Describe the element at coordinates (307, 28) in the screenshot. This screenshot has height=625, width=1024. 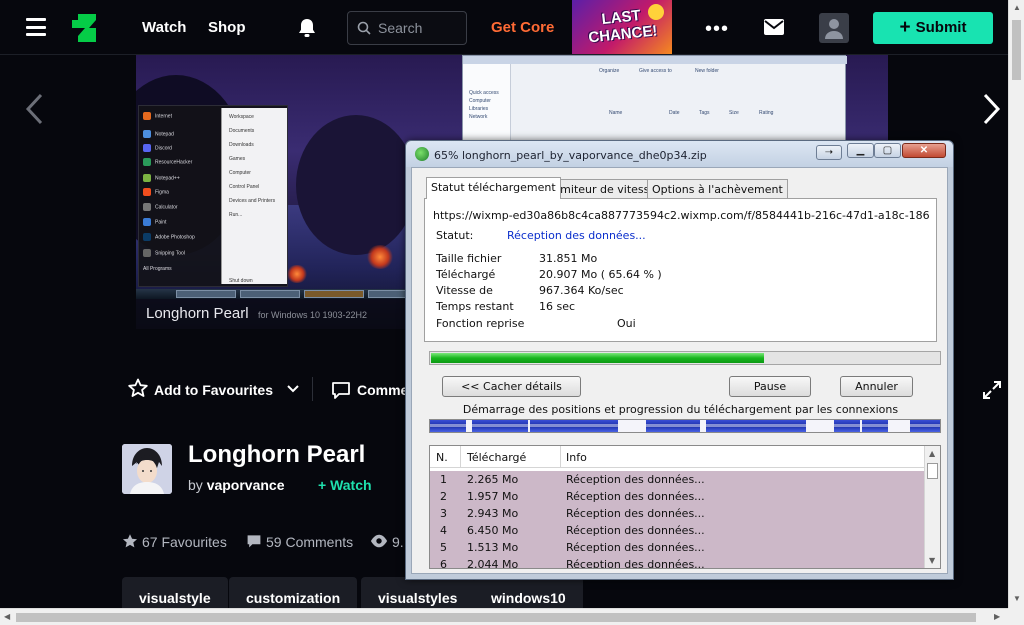
I see `bell-icon` at that location.